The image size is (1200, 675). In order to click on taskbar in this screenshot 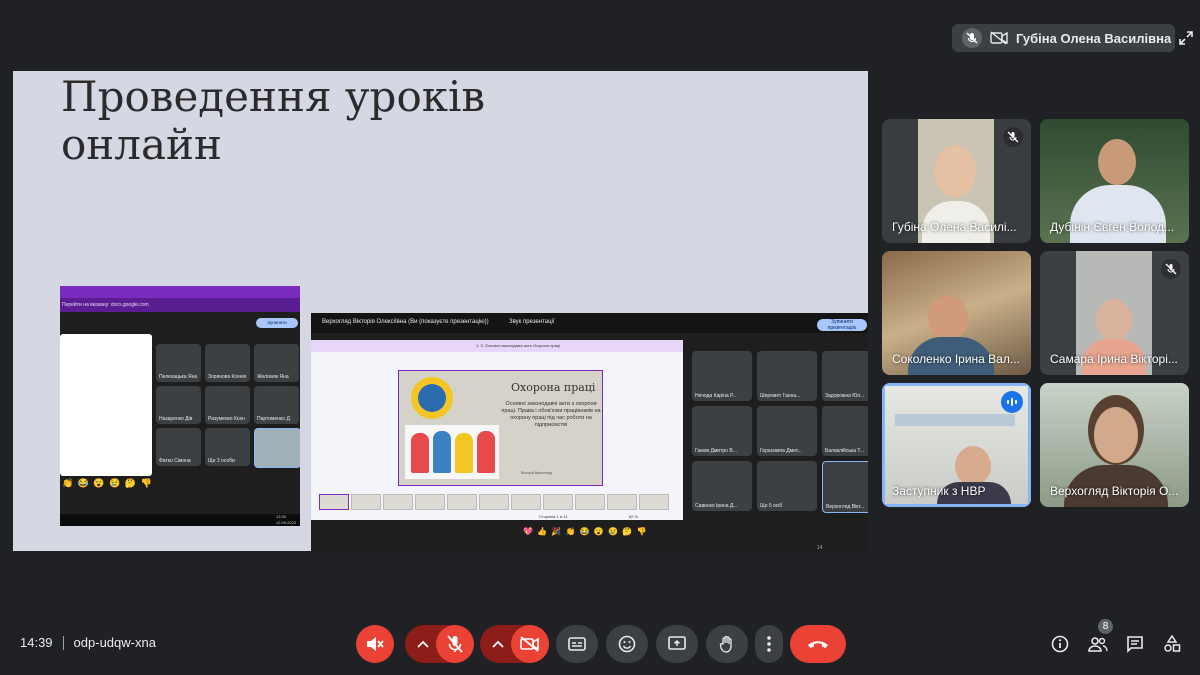, I will do `click(180, 520)`.